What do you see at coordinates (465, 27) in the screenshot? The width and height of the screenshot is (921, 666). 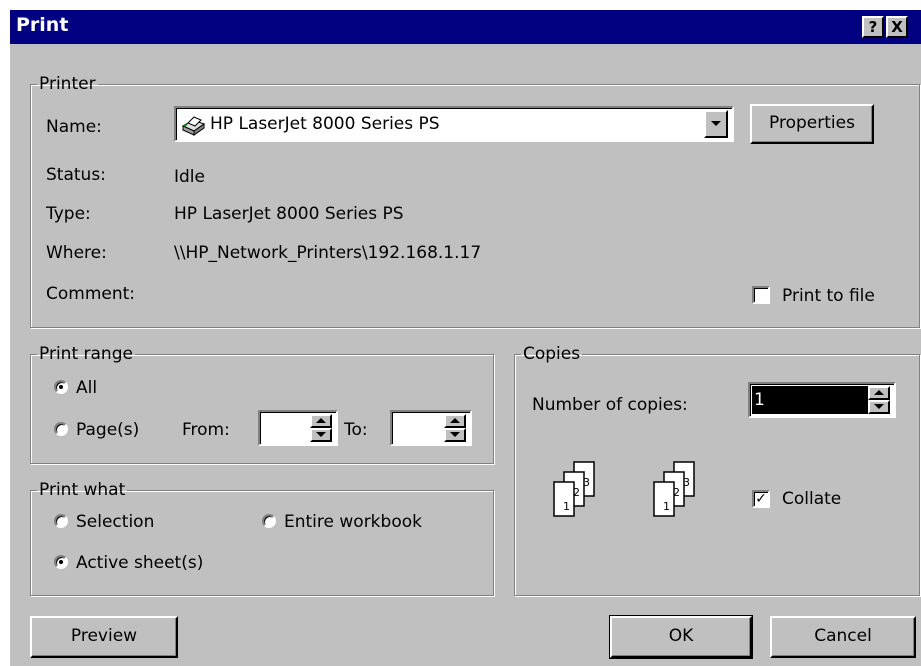 I see `title-bar: Print ? X` at bounding box center [465, 27].